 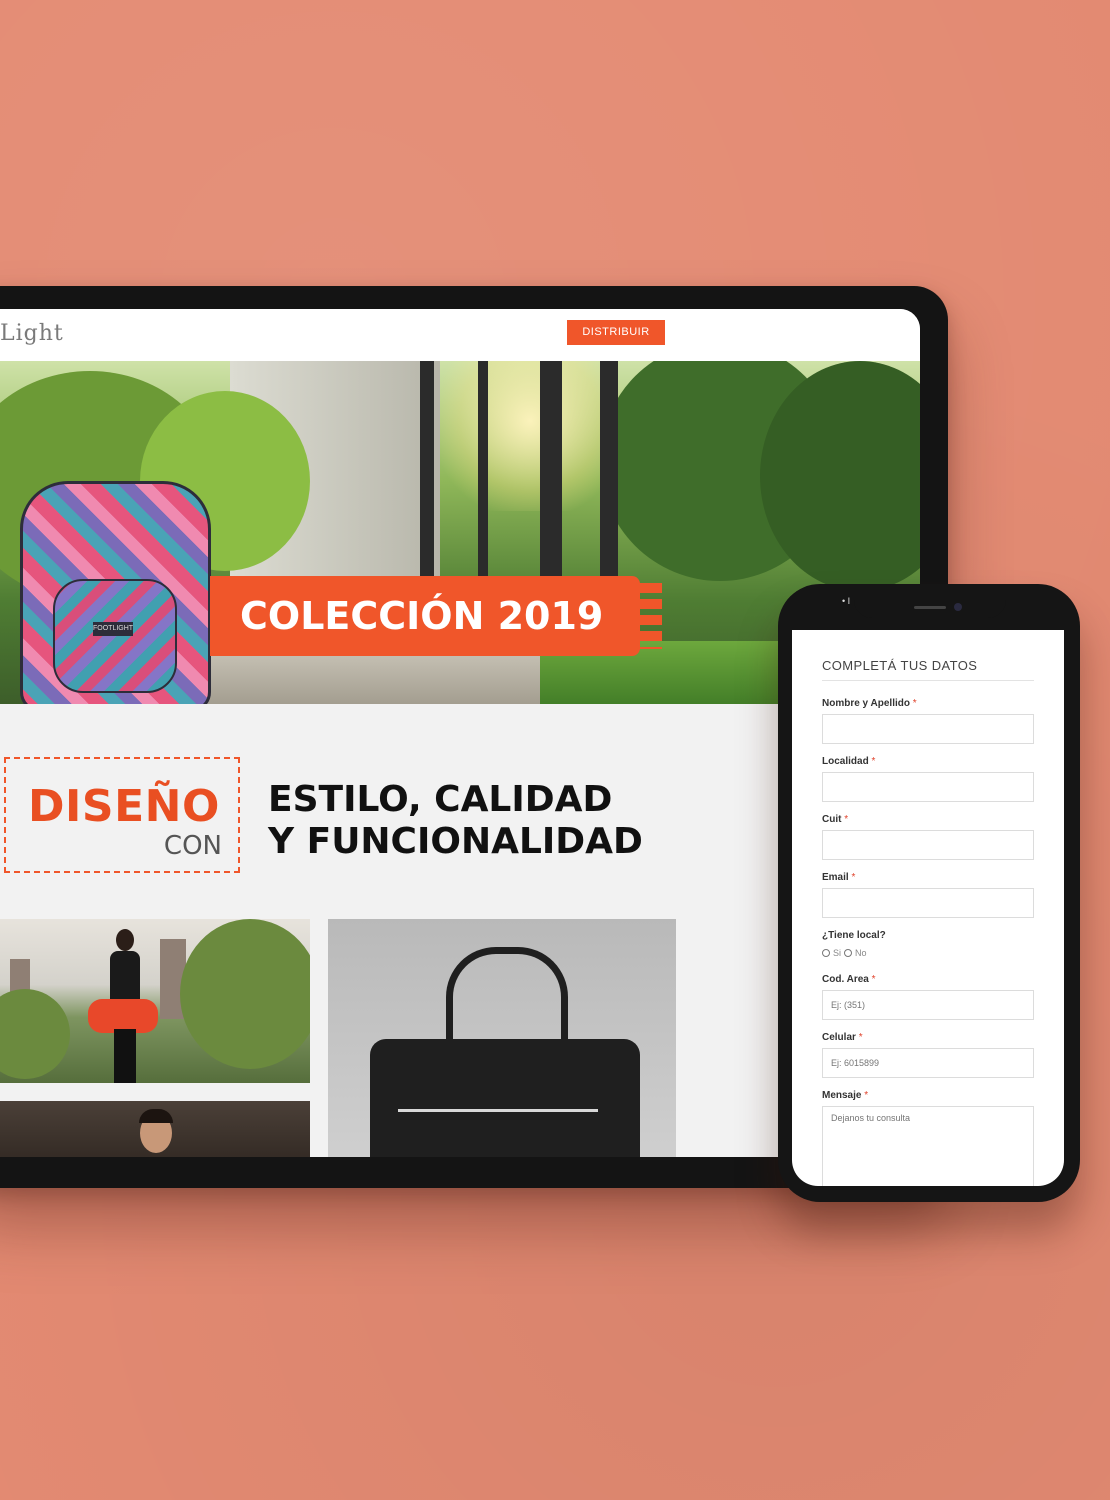 What do you see at coordinates (156, 1116) in the screenshot?
I see `portrait-hair` at bounding box center [156, 1116].